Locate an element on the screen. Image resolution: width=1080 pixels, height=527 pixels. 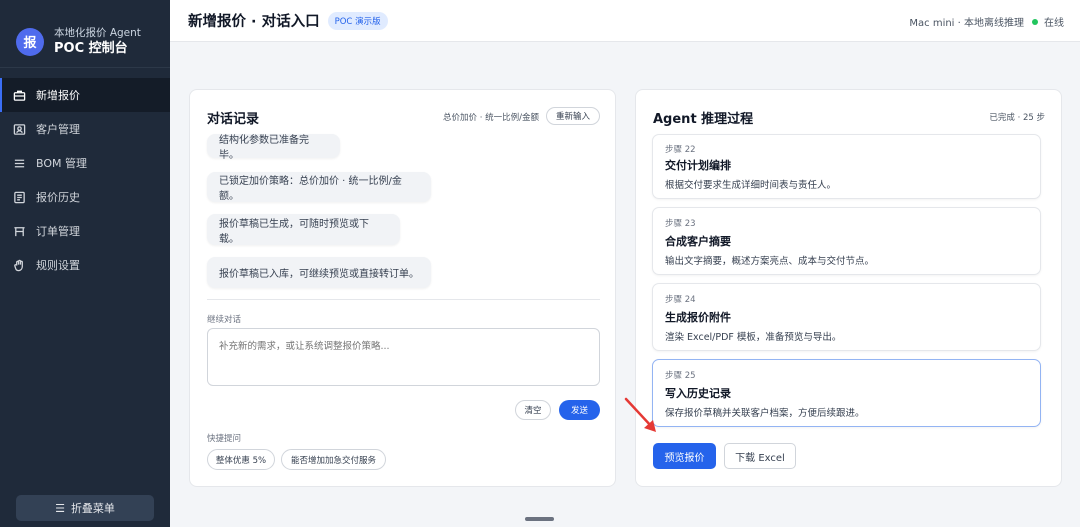
sidebar-item-orders: 订单管理 is located at coordinates (85, 231).